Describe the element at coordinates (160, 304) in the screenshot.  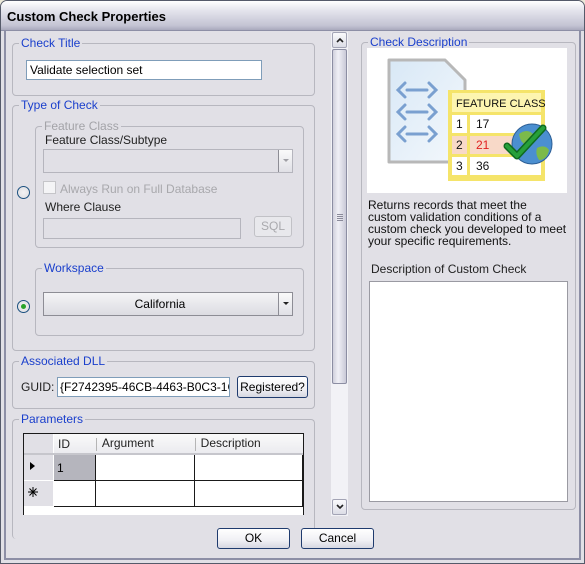
I see `workspace-value: California` at that location.